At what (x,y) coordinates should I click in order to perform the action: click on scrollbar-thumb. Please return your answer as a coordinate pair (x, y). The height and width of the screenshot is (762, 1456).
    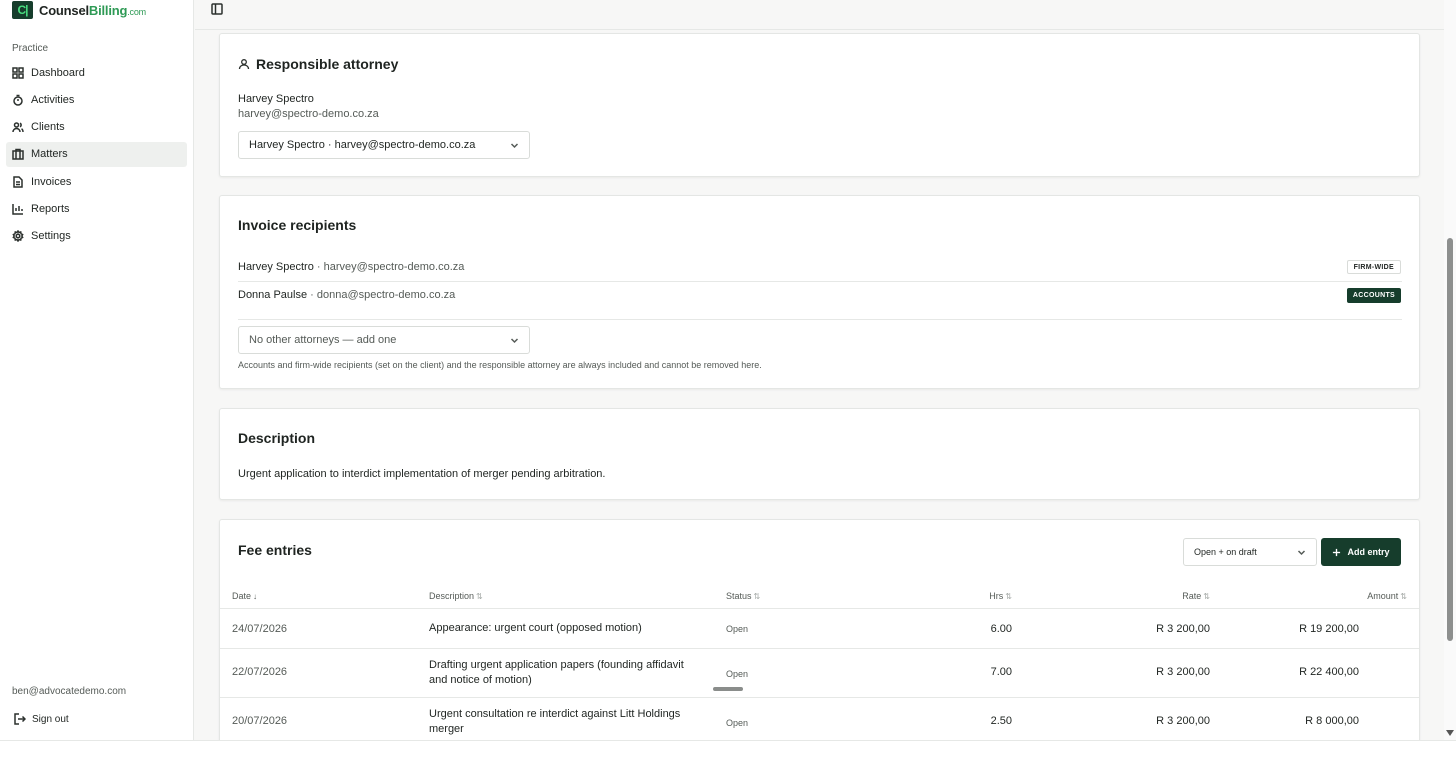
    Looking at the image, I should click on (1450, 439).